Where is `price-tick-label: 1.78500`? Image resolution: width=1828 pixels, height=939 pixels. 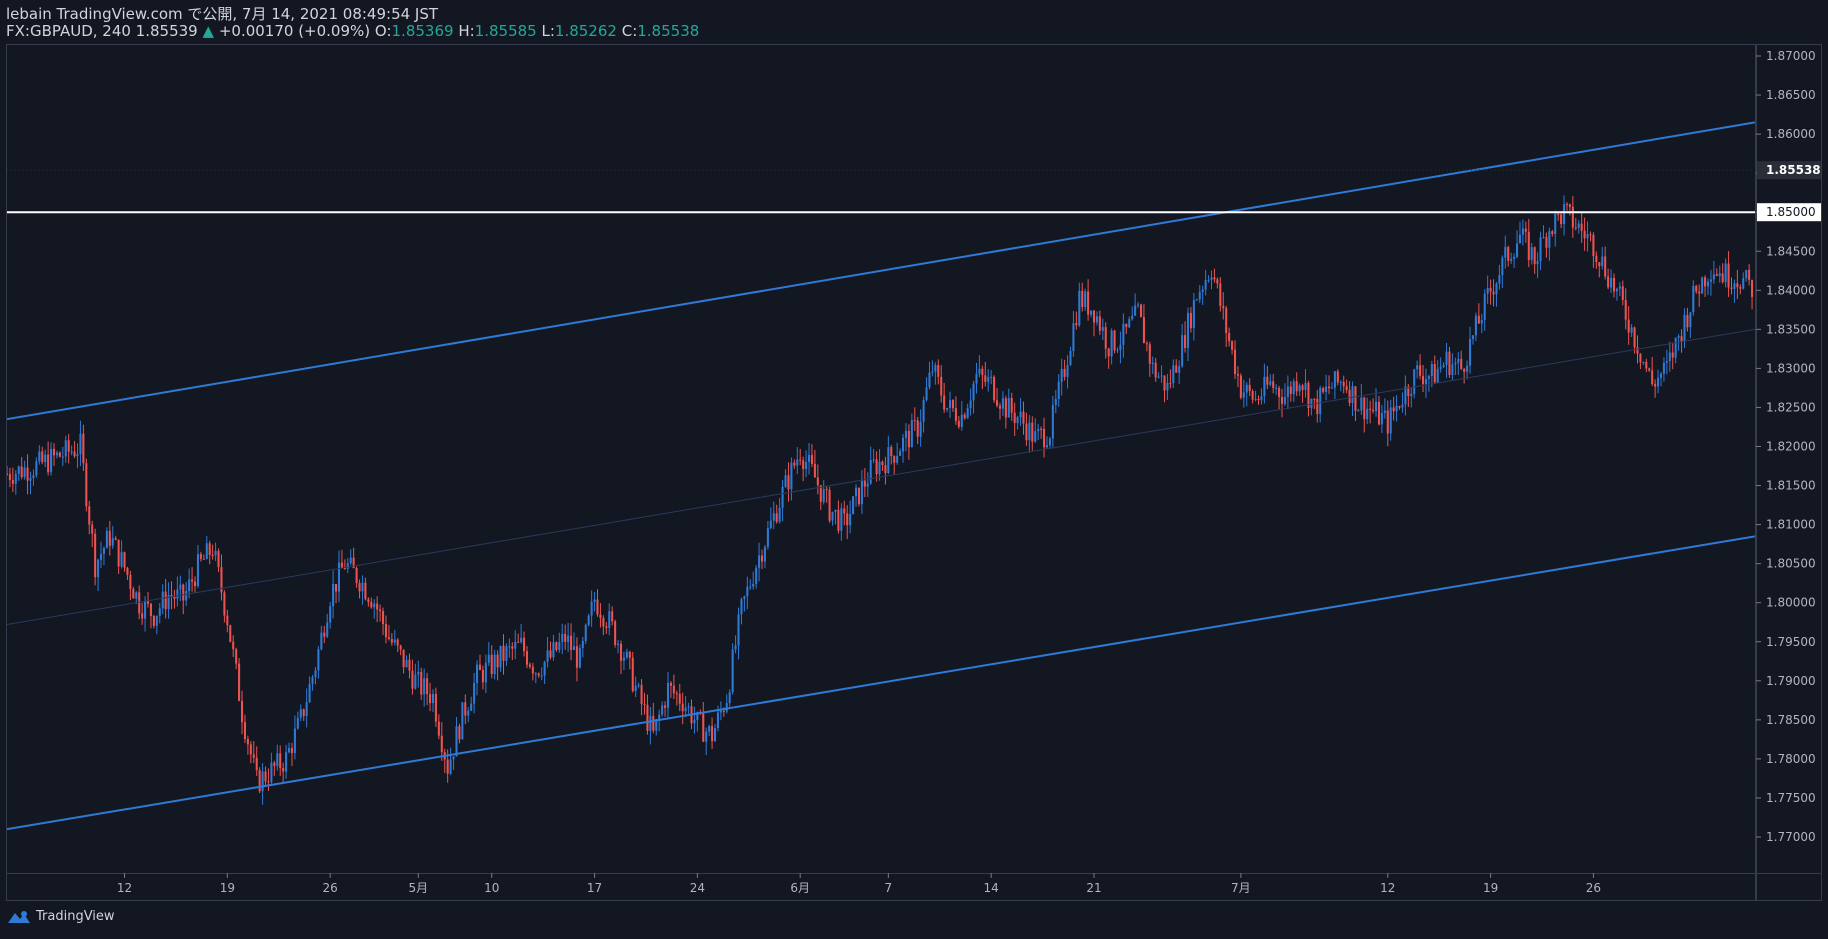
price-tick-label: 1.78500 is located at coordinates (1791, 720).